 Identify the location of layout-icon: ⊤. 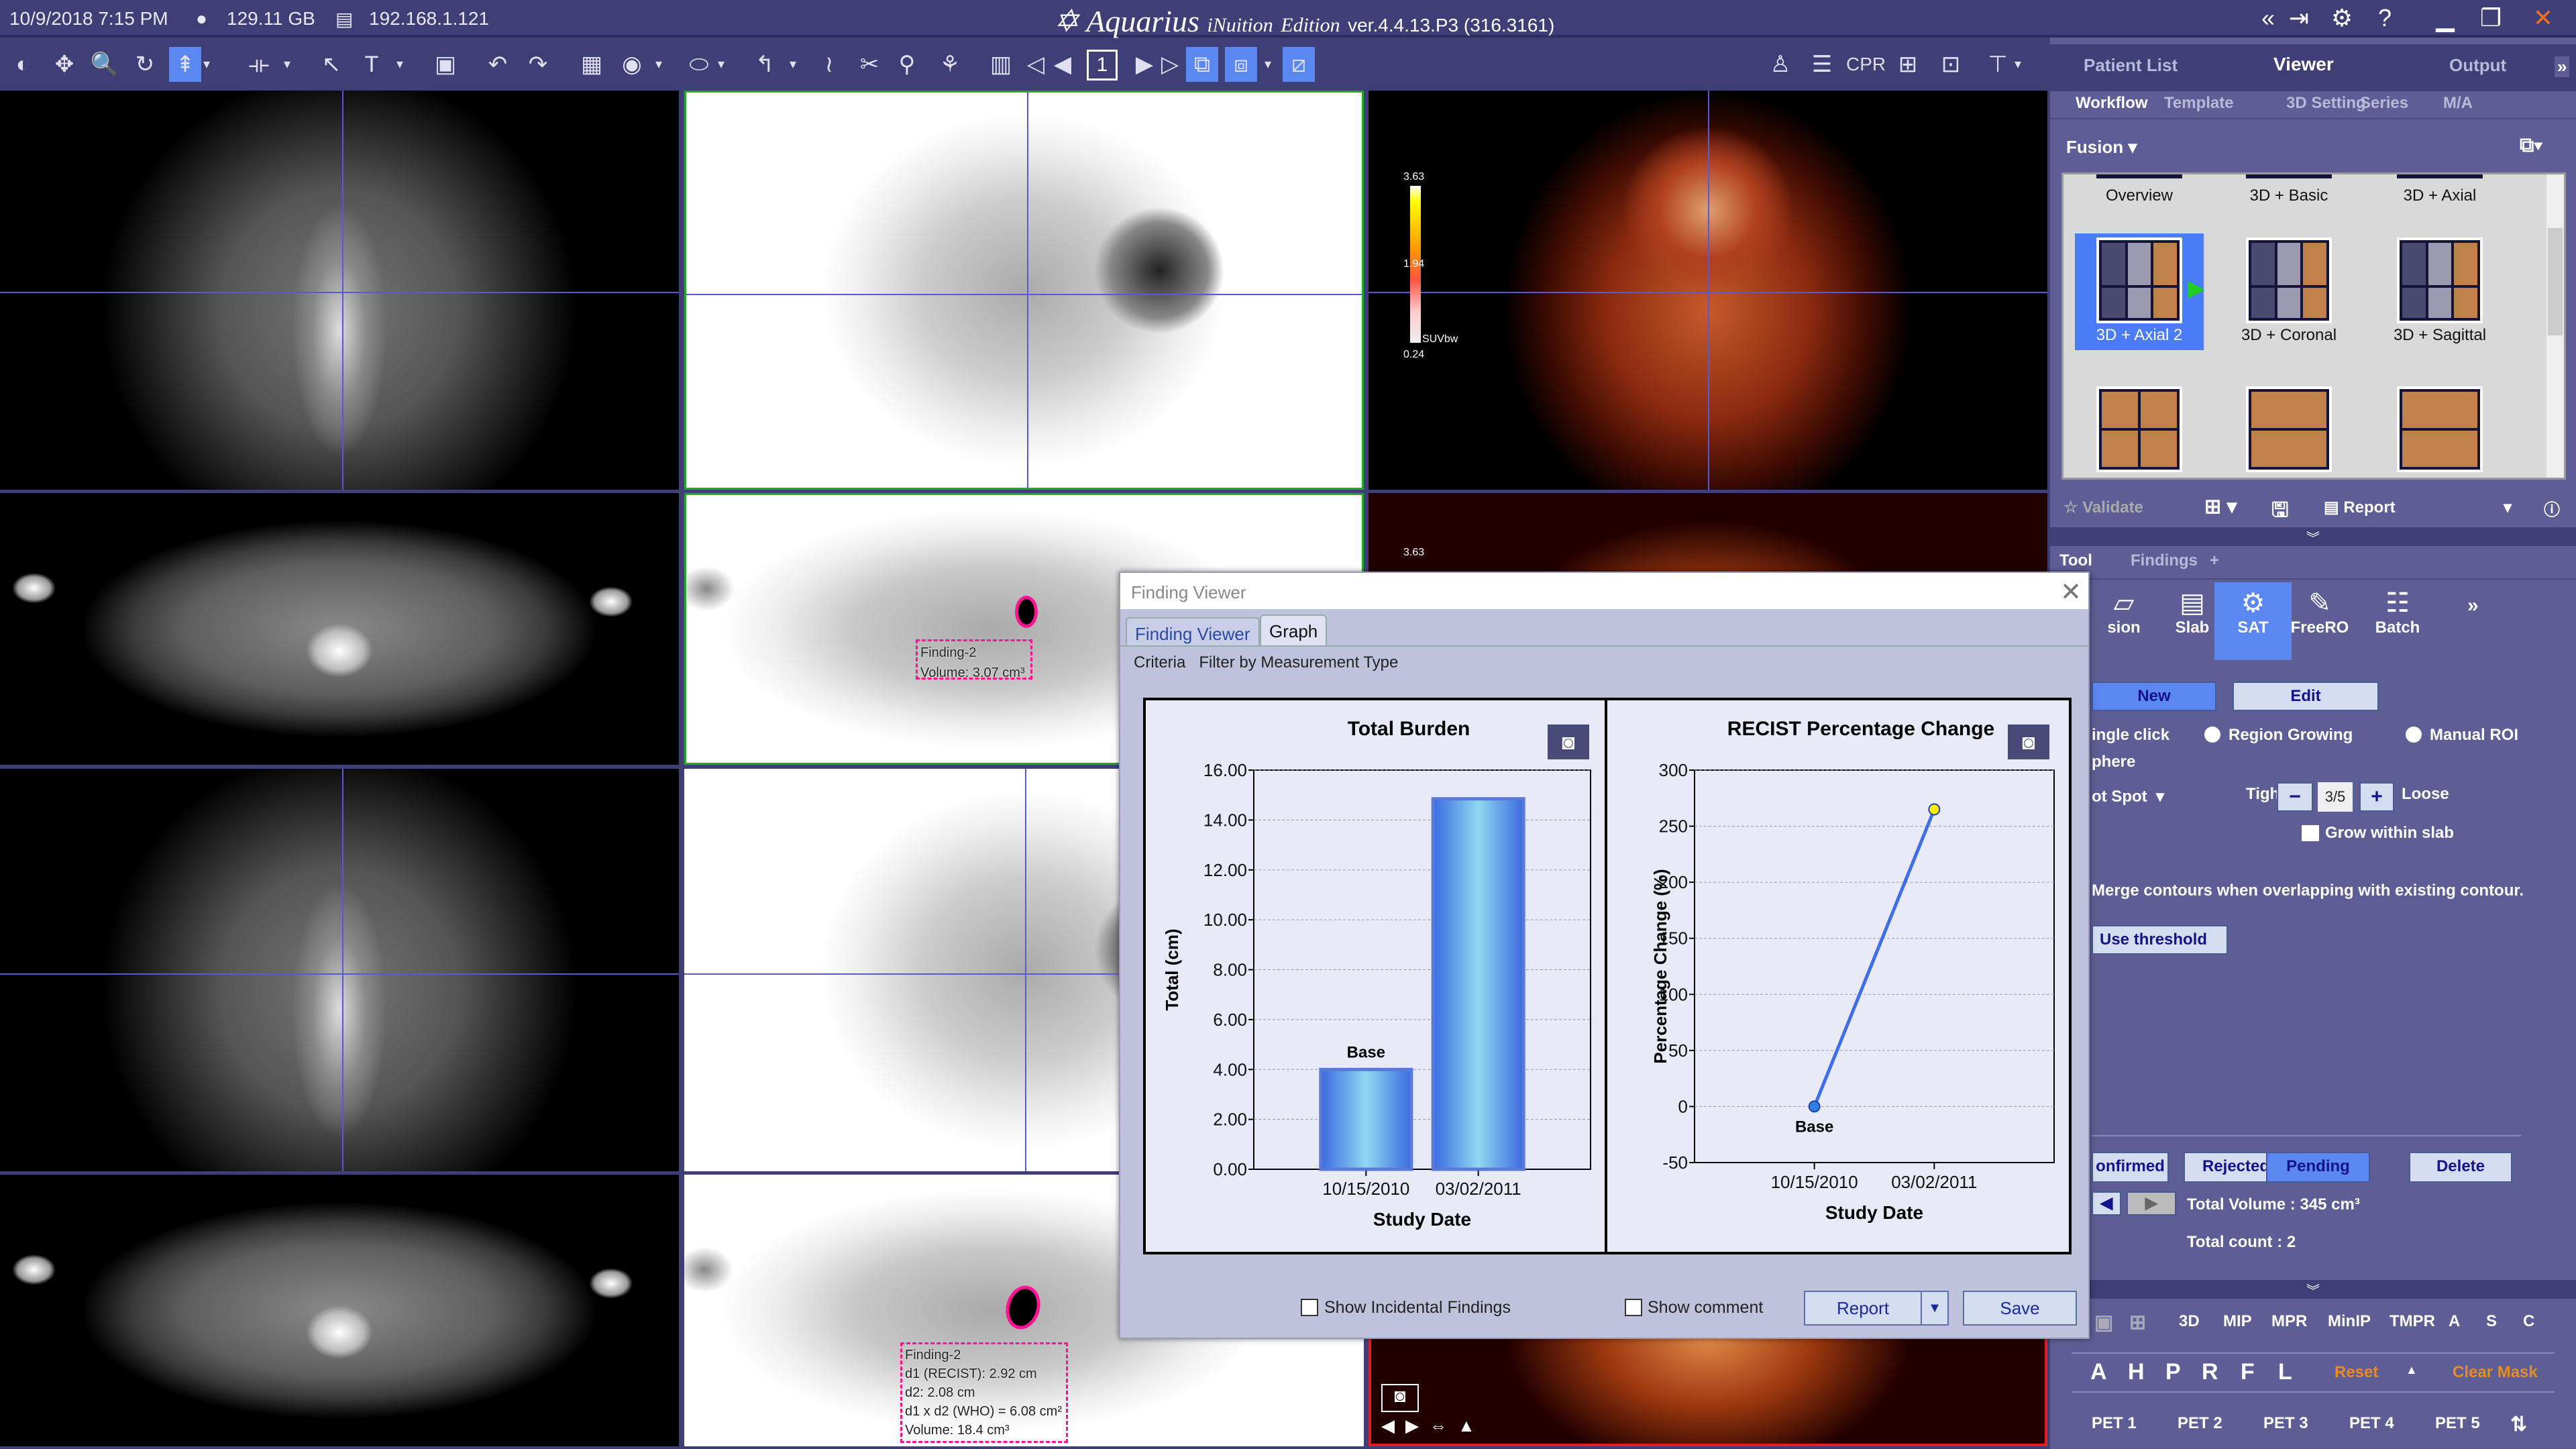
(1998, 64).